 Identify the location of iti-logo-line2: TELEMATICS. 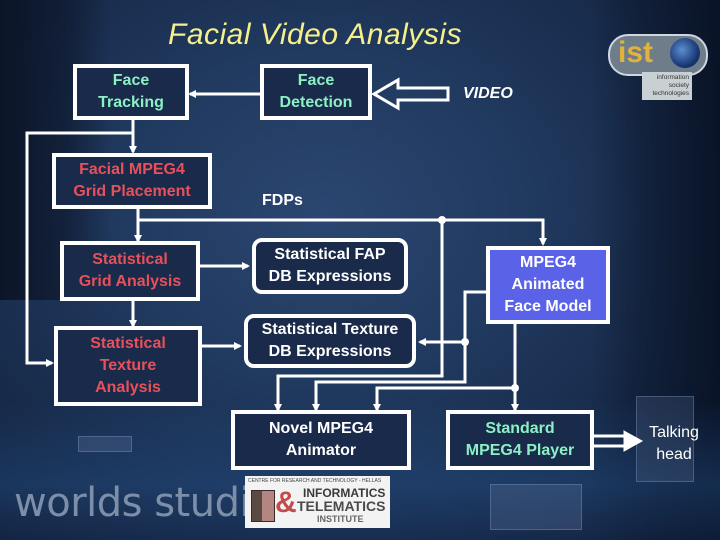
(341, 506).